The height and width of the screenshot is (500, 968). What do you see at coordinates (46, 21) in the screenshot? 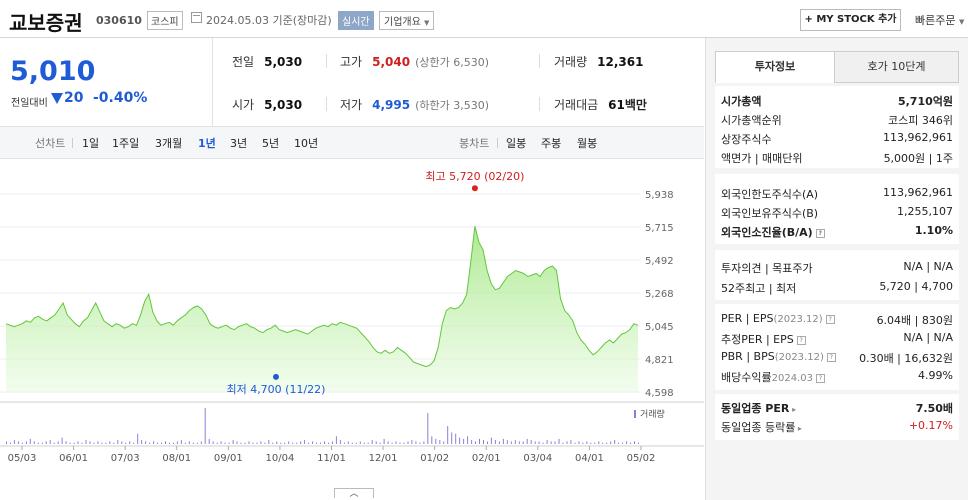
I see `stock-name: 교보증권` at bounding box center [46, 21].